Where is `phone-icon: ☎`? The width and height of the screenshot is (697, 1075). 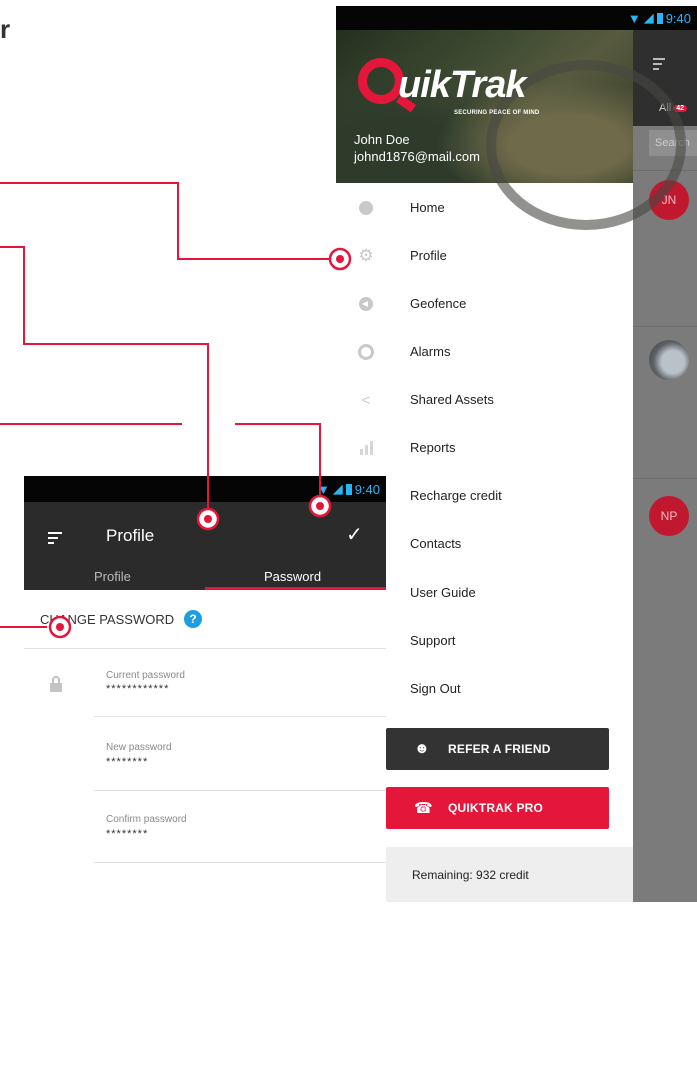
phone-icon: ☎ is located at coordinates (423, 808).